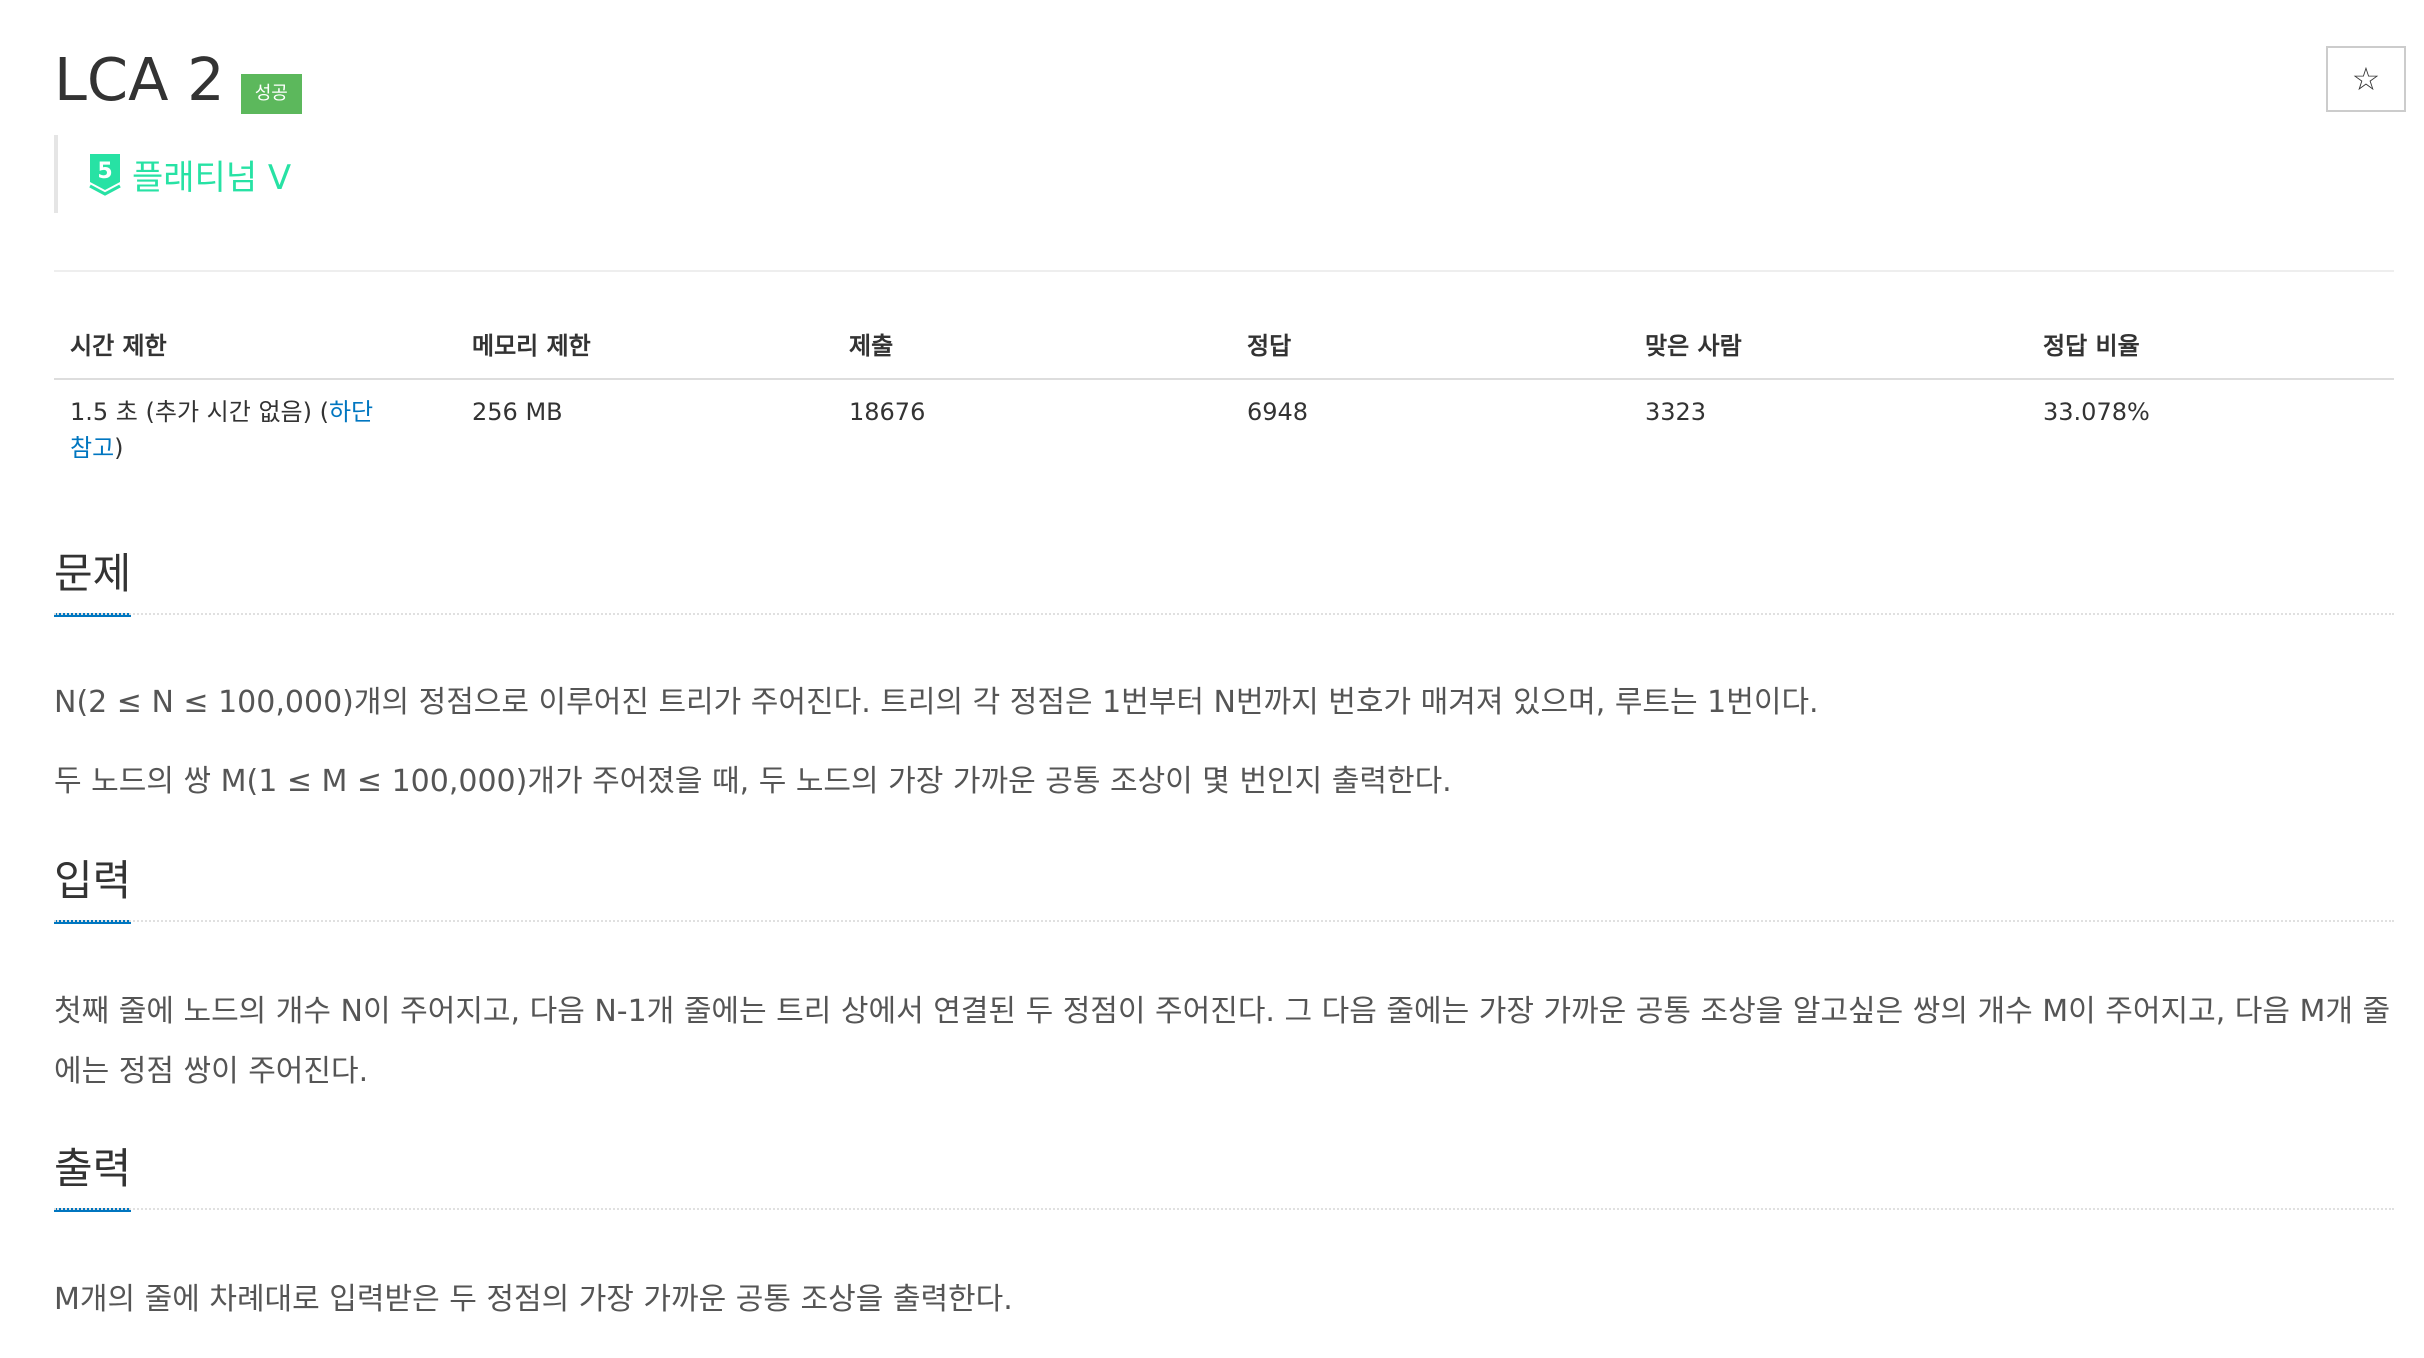  Describe the element at coordinates (139, 79) in the screenshot. I see `page-title: LCA 2` at that location.